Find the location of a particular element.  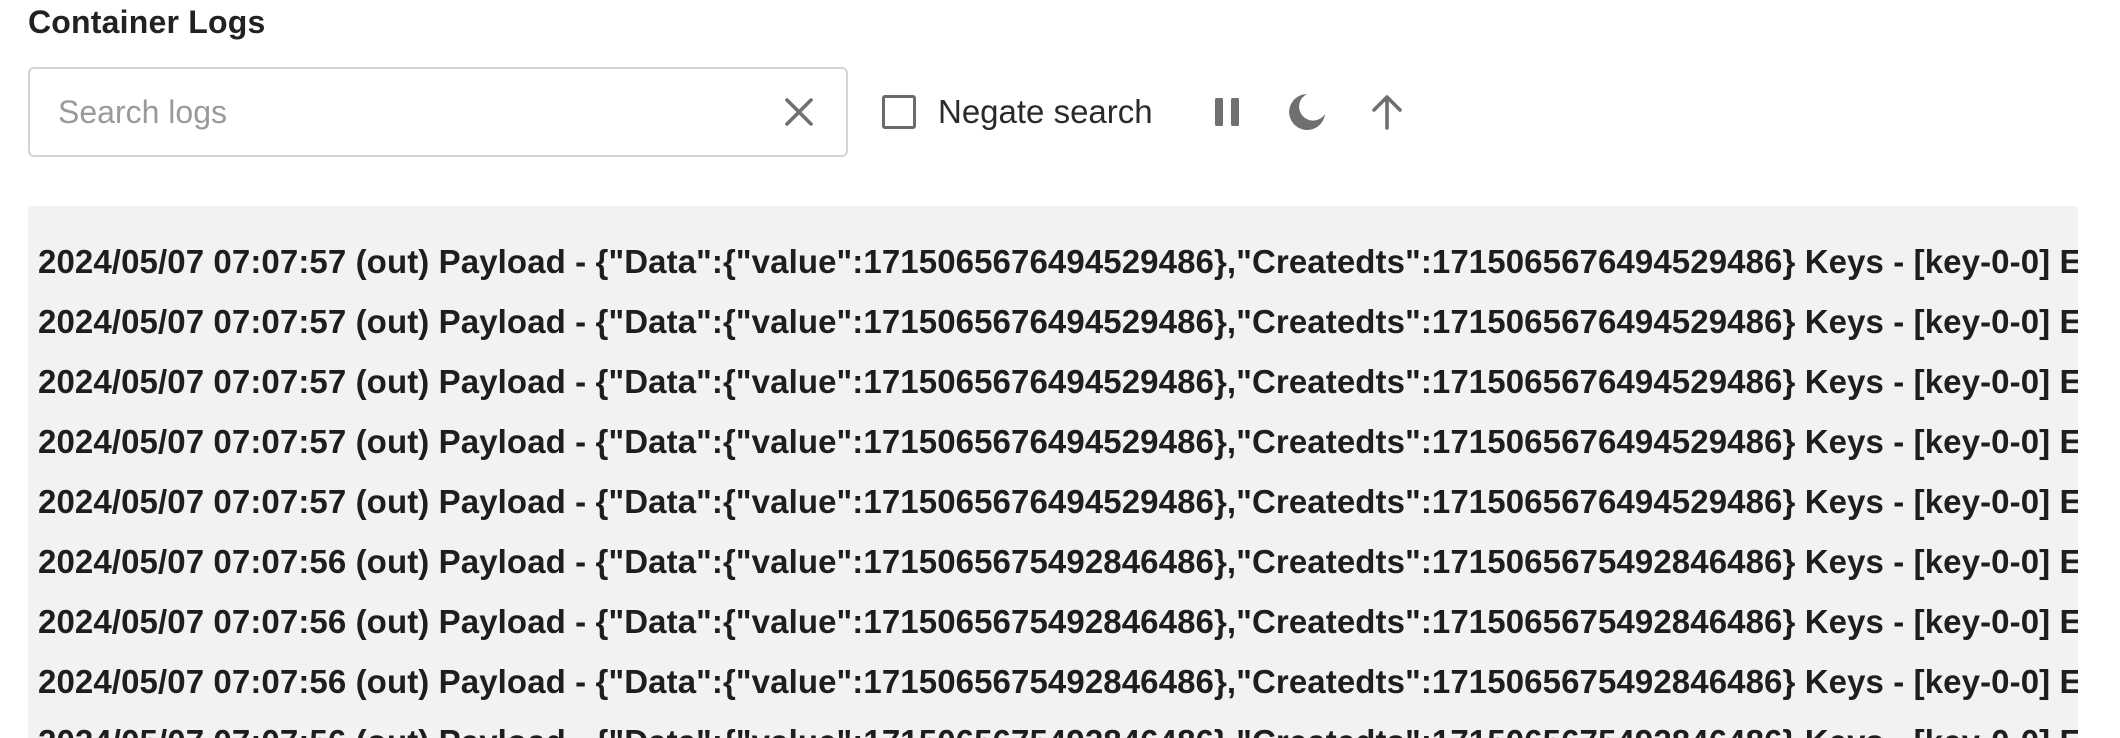

negate-search-label: Negate search is located at coordinates (1045, 111).